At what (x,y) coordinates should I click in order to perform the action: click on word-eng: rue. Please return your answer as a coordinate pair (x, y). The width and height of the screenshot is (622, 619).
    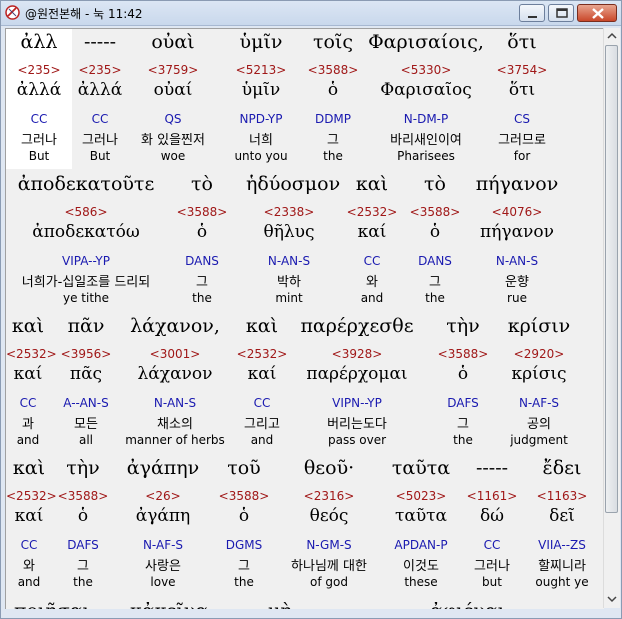
    Looking at the image, I should click on (517, 298).